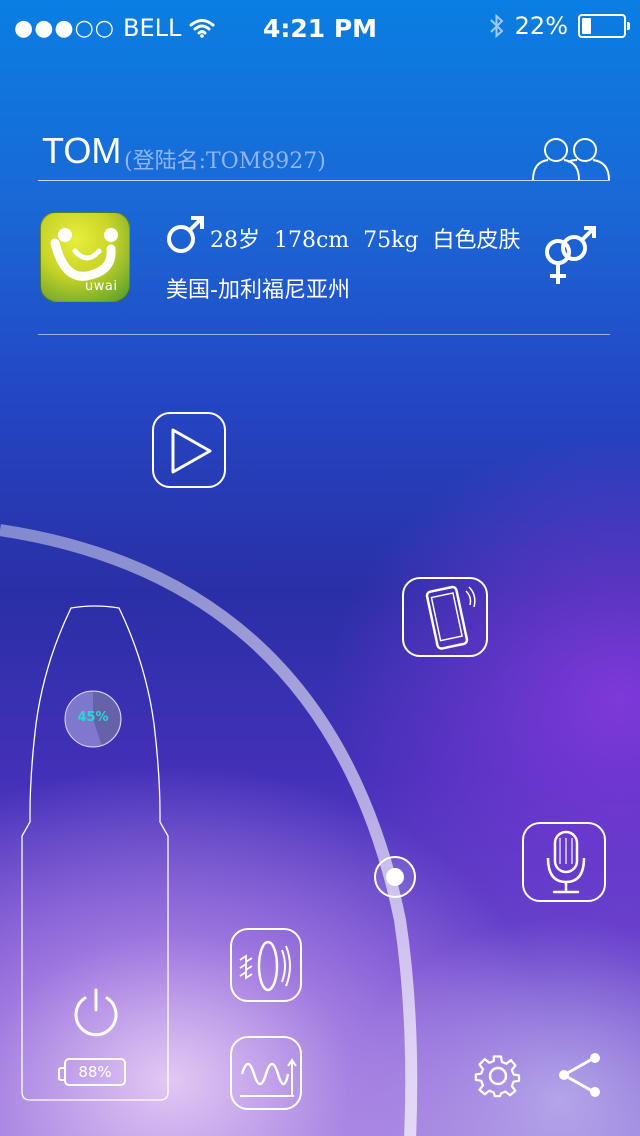 This screenshot has height=1136, width=640. I want to click on battery-icon, so click(604, 26).